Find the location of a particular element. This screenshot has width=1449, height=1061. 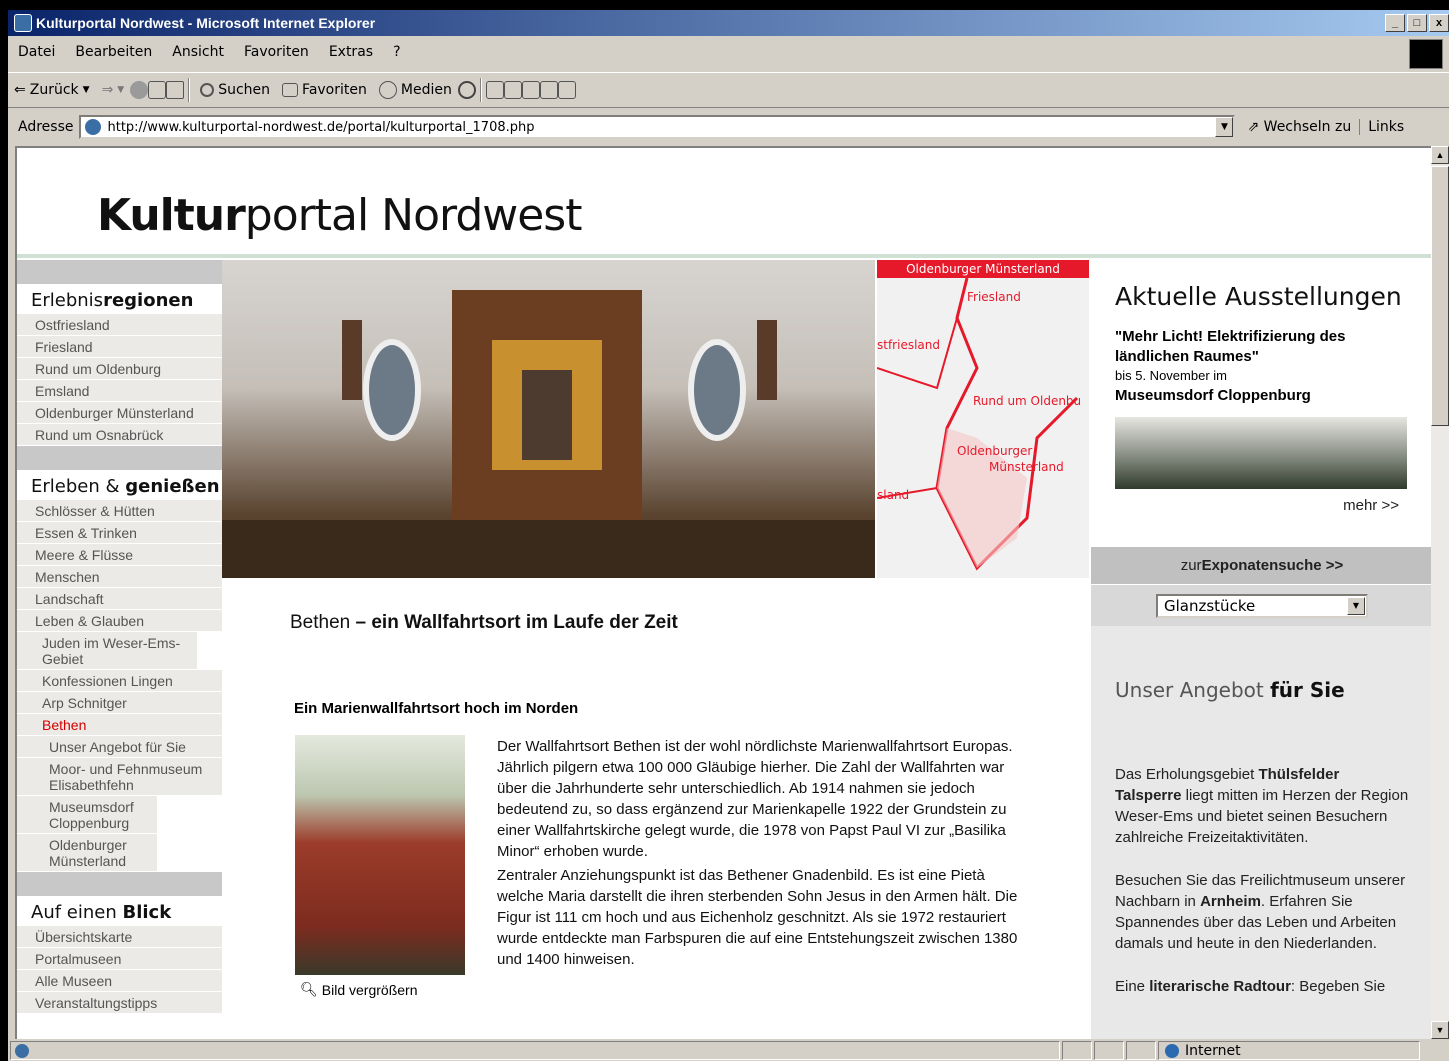

search-button: Suchen is located at coordinates (235, 90).